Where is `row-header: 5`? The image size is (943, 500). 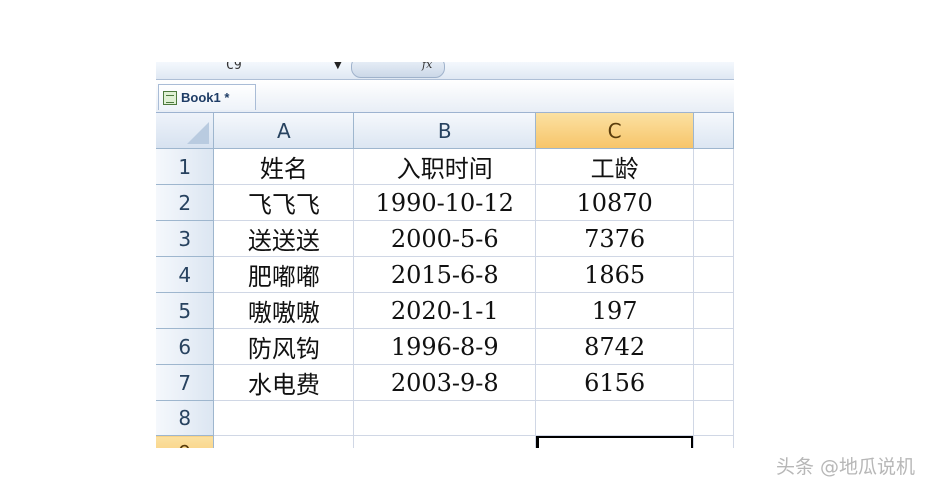 row-header: 5 is located at coordinates (185, 310).